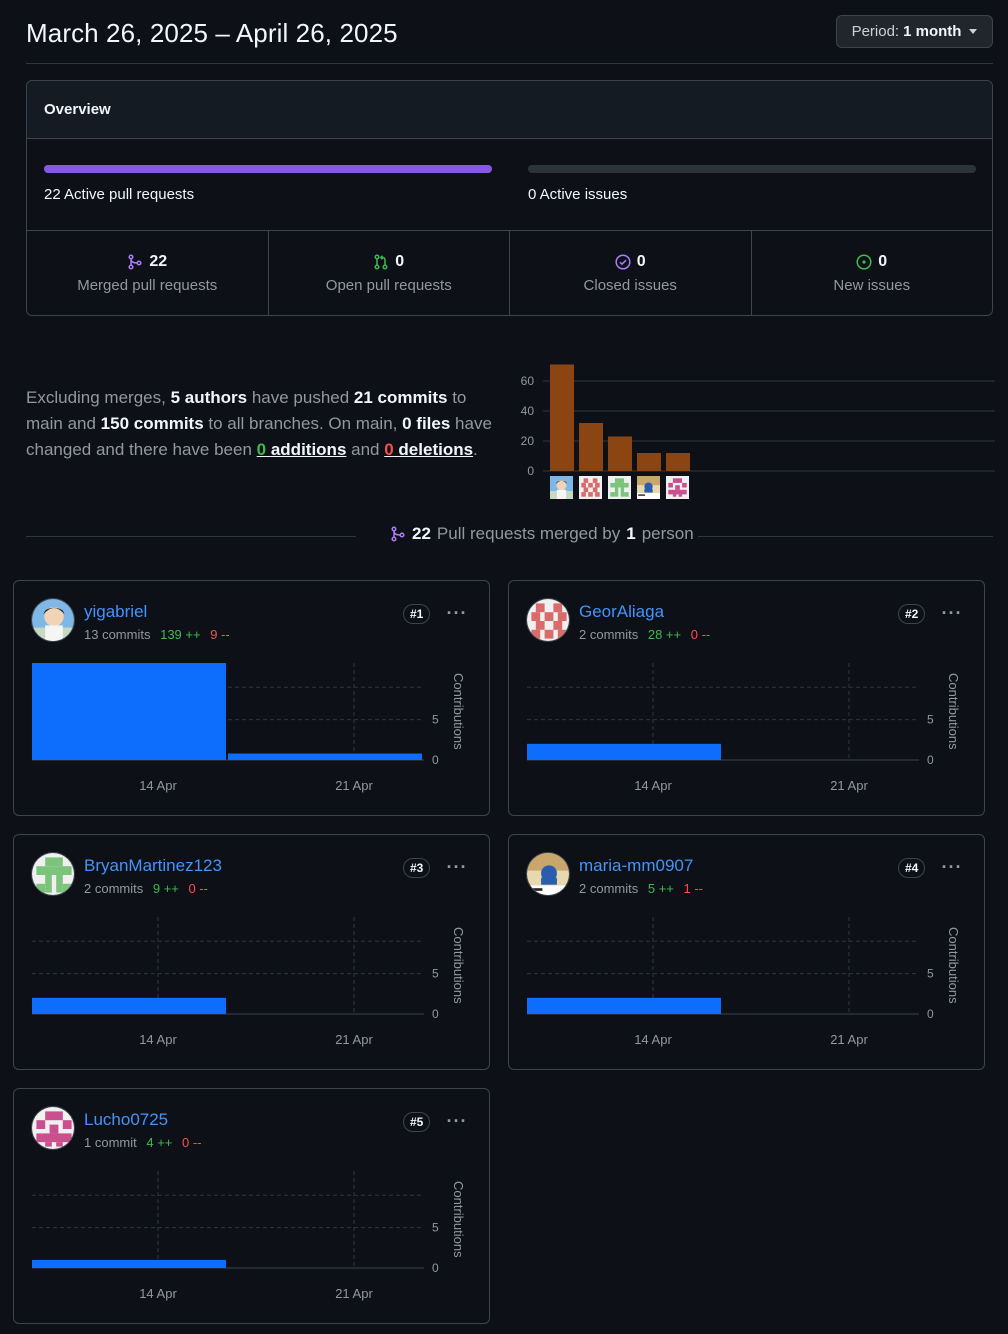  I want to click on merged-by-divider: 22 Pull requests merged by 1 person, so click(509, 536).